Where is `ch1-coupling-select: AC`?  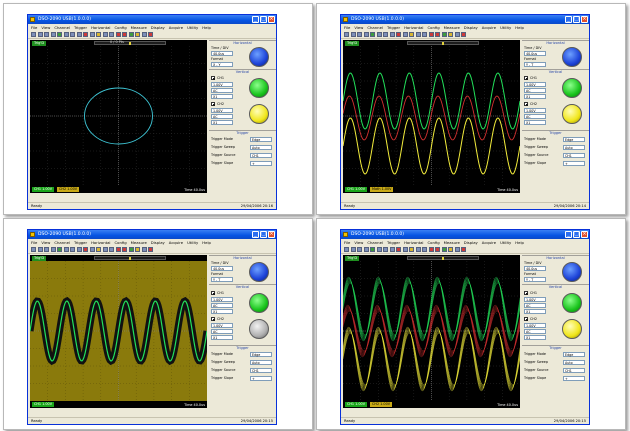 ch1-coupling-select: AC is located at coordinates (222, 90).